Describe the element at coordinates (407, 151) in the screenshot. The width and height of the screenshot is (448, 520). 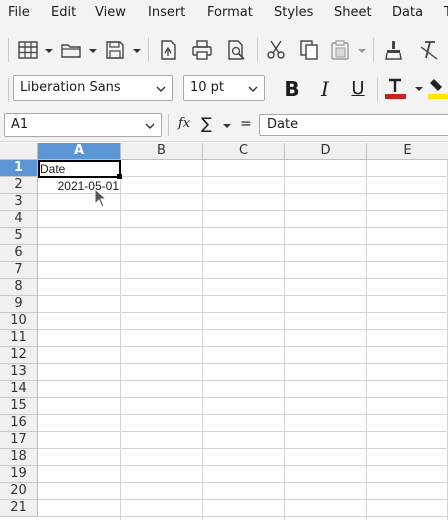
I see `column-header-e: E` at that location.